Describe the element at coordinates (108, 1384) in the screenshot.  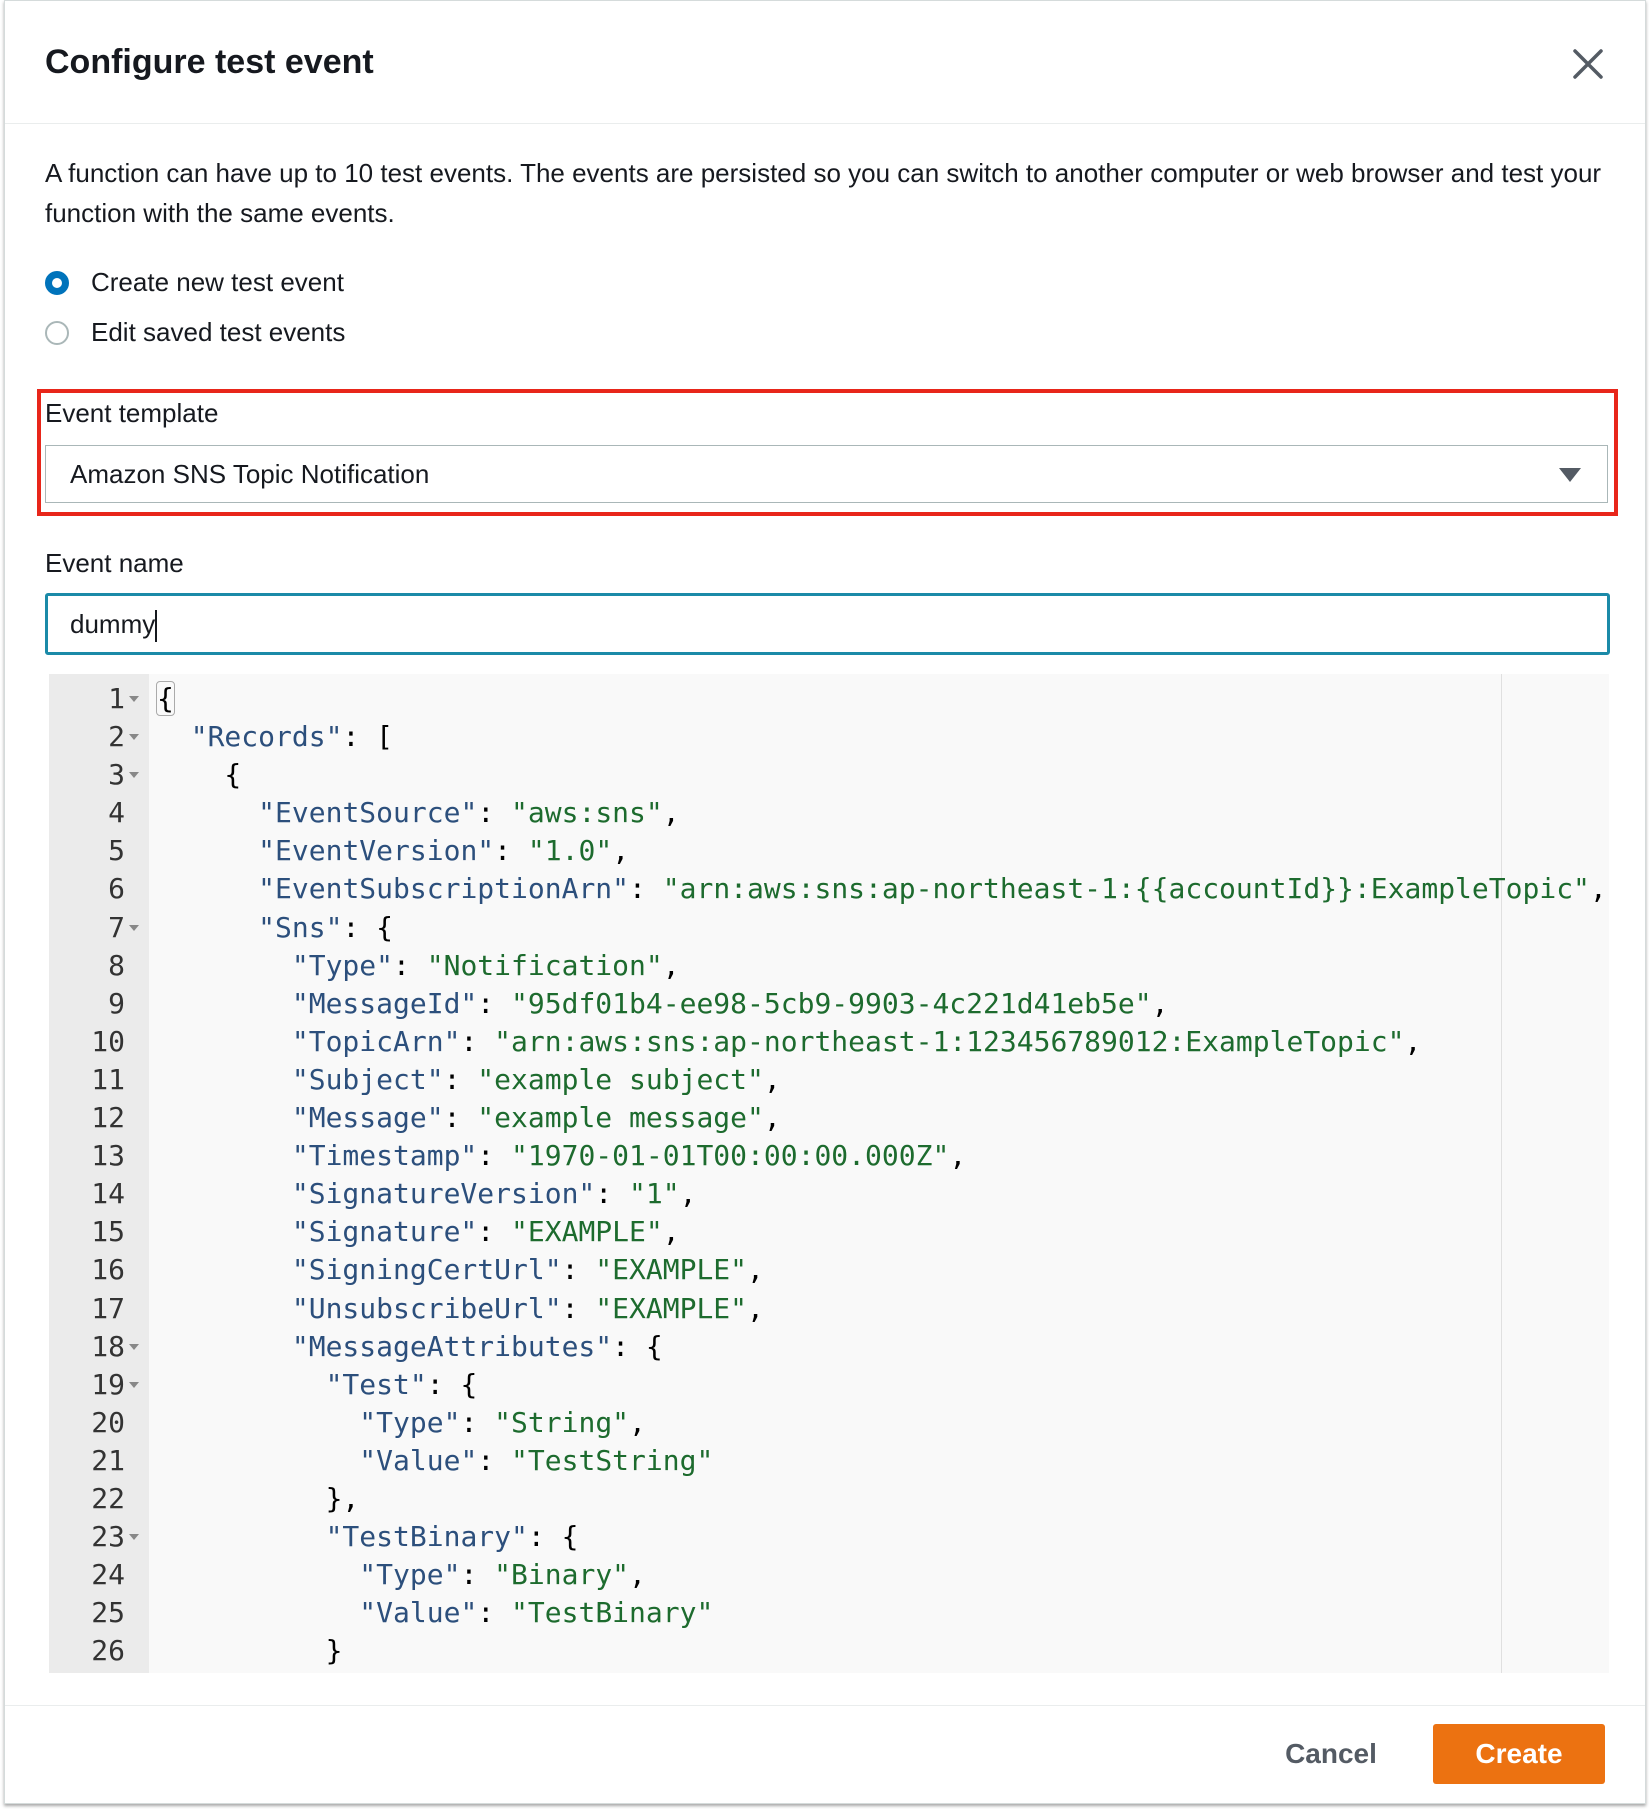
I see `line-number: 19` at that location.